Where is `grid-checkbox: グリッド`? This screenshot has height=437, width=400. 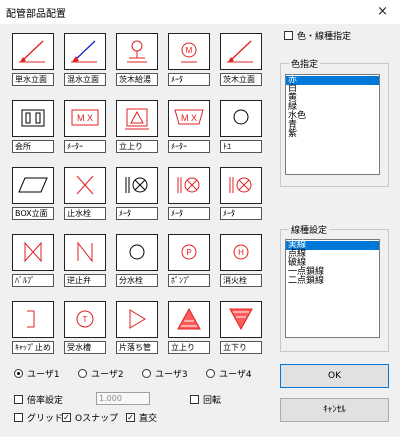
grid-checkbox: グリッド is located at coordinates (38, 417).